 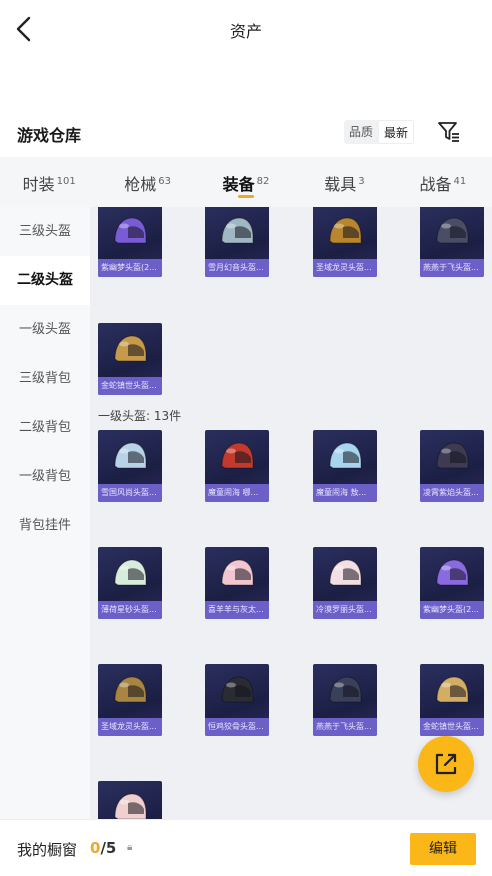 I want to click on showcase-count: 0/5, so click(x=103, y=848).